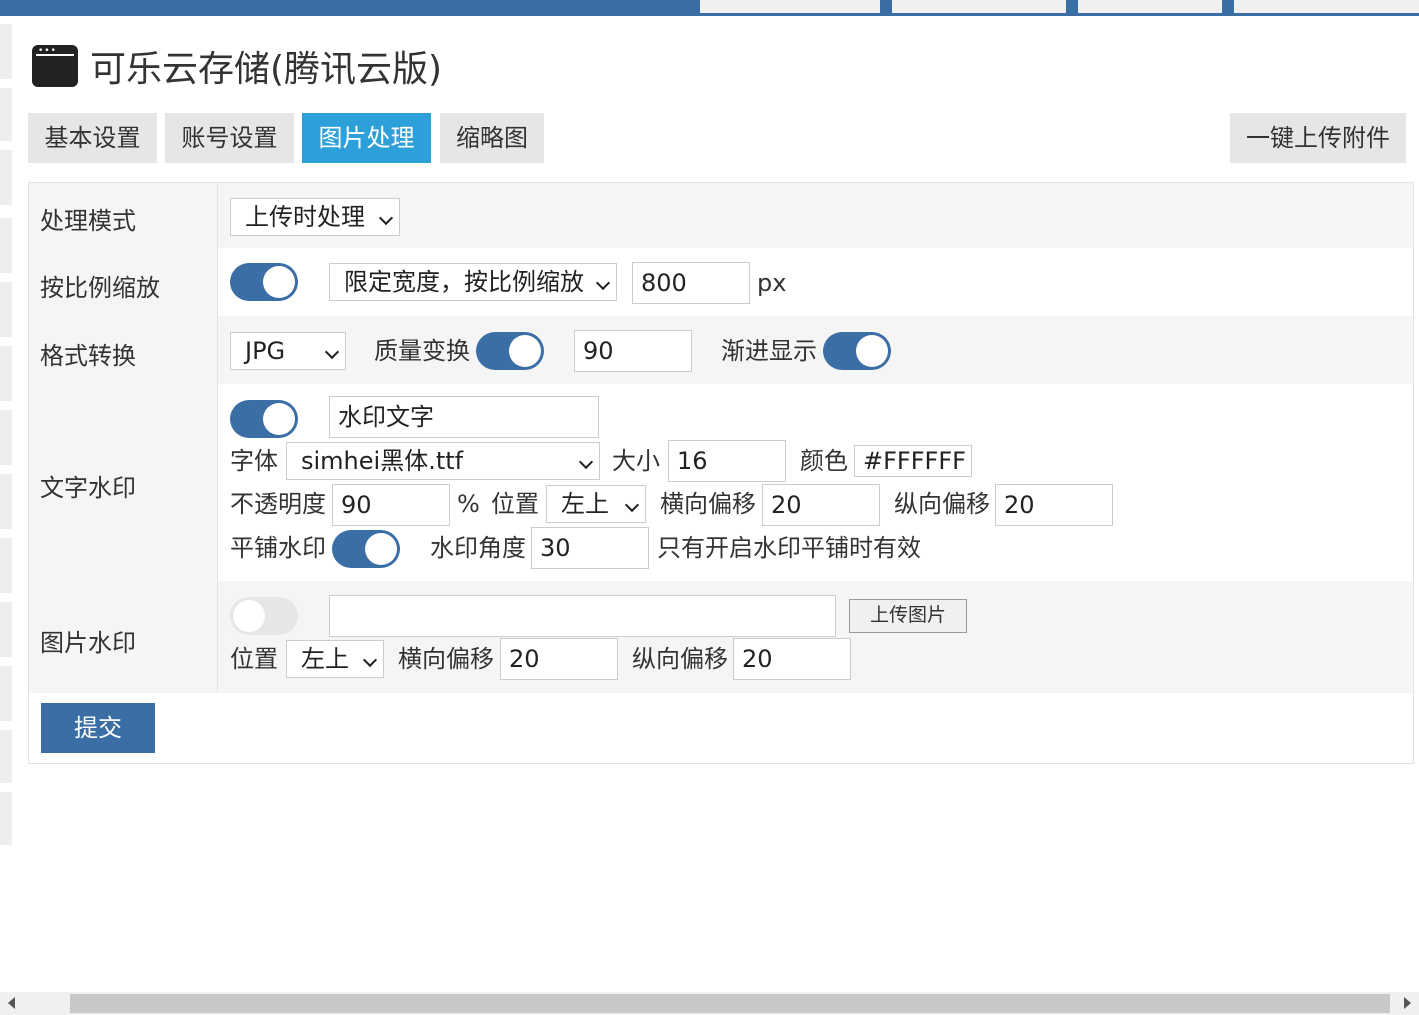 This screenshot has width=1419, height=1015. Describe the element at coordinates (582, 616) in the screenshot. I see `watermark-image-path-input` at that location.